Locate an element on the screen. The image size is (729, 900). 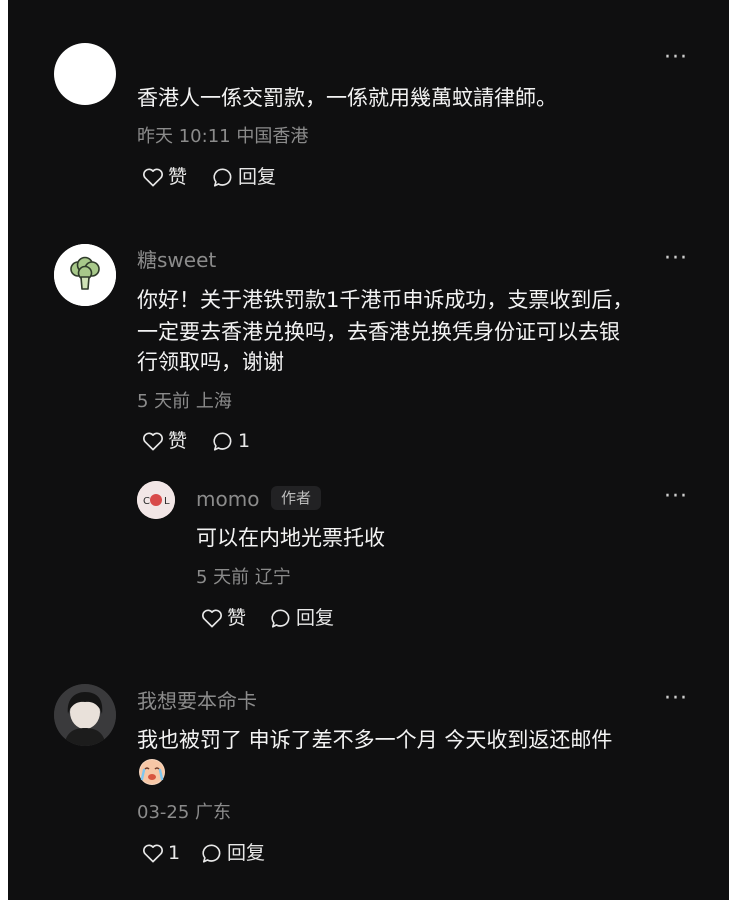
commenter-name: 我想要本命卡 is located at coordinates (197, 701).